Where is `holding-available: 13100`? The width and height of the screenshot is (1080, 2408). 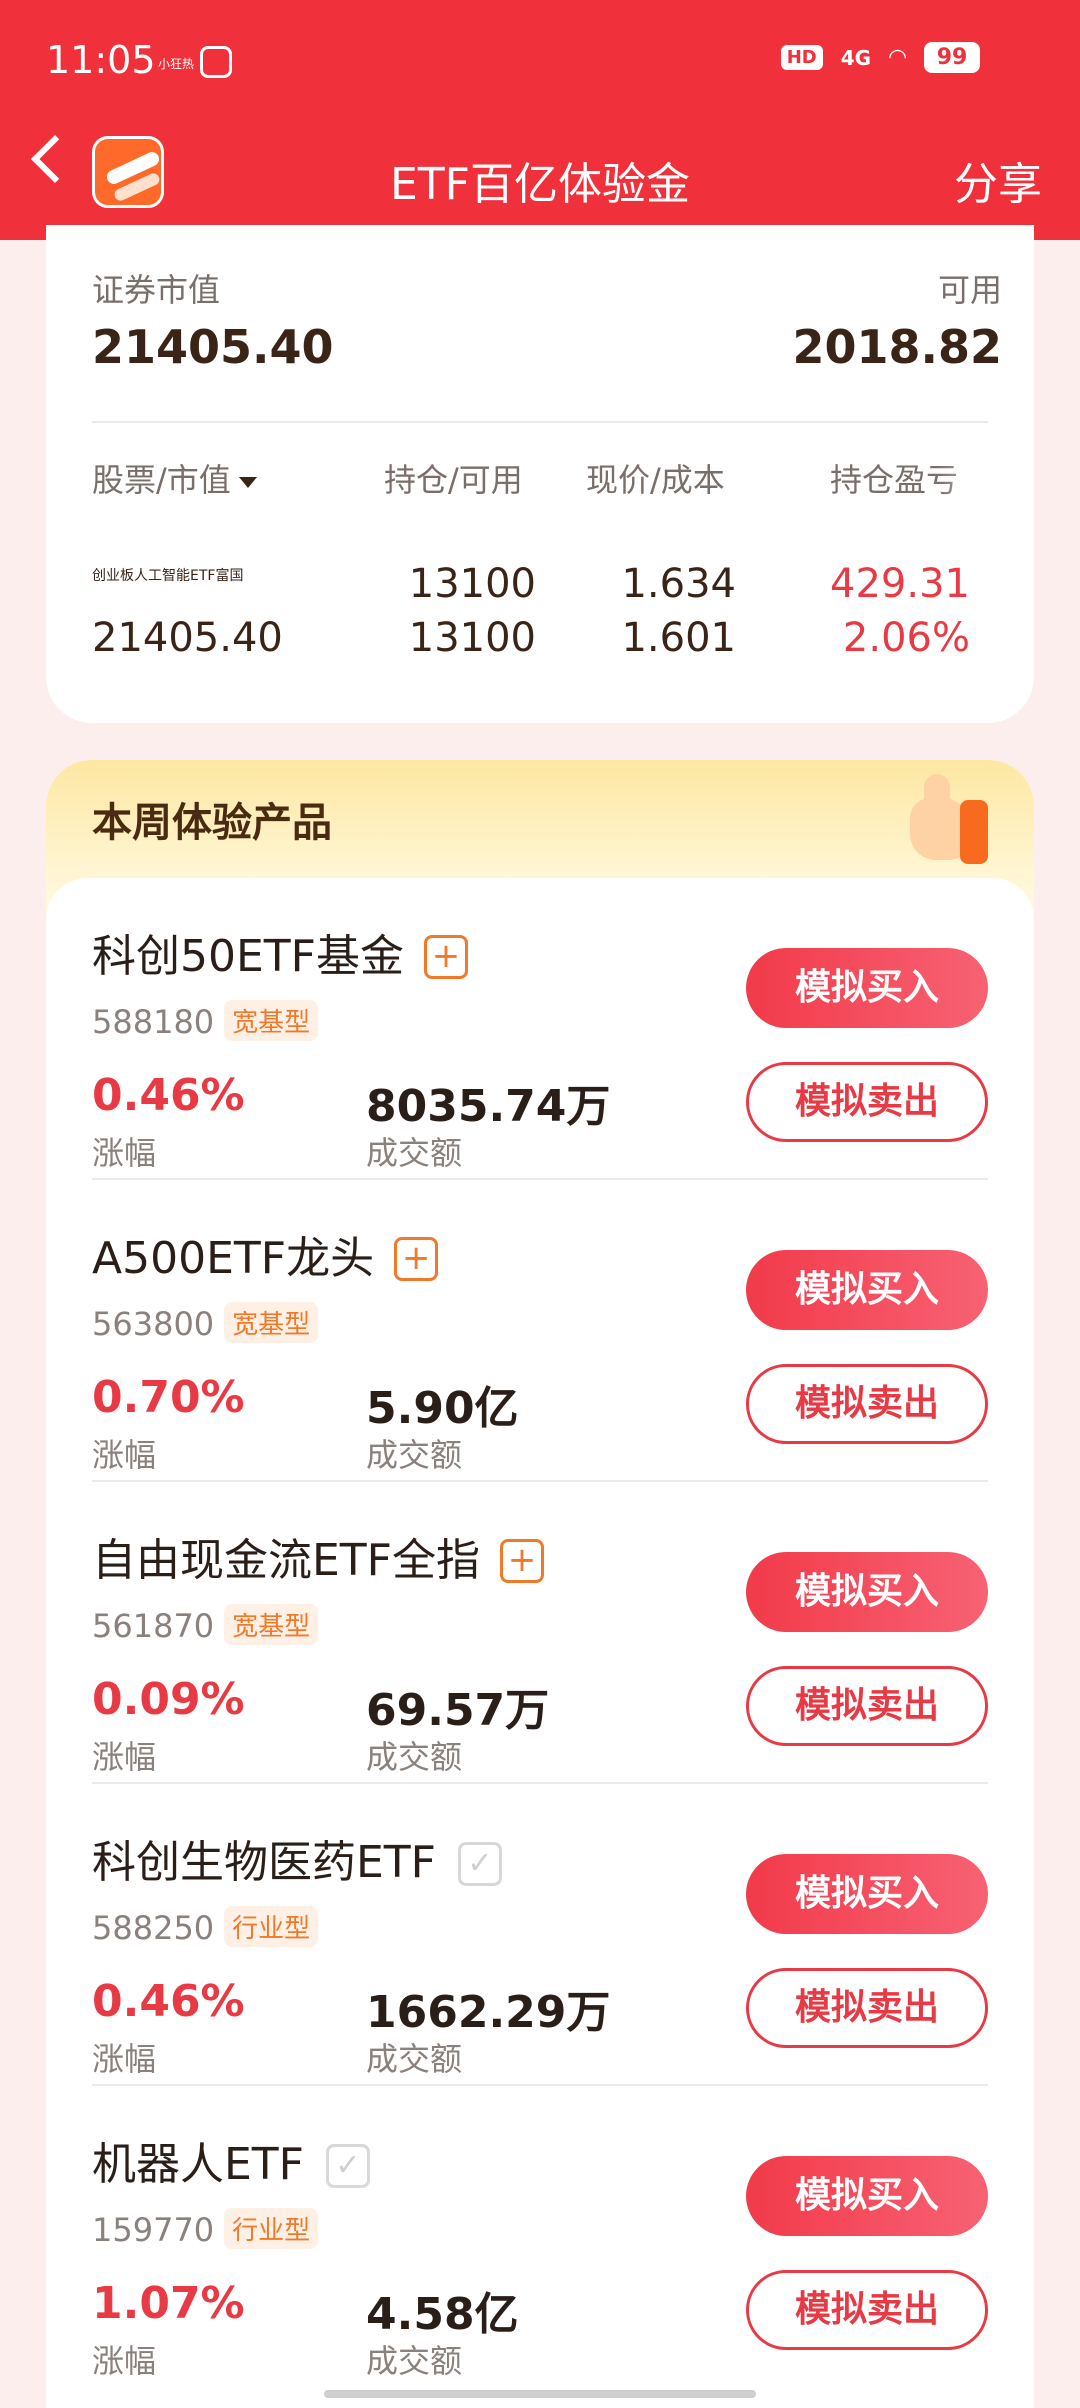
holding-available: 13100 is located at coordinates (472, 638).